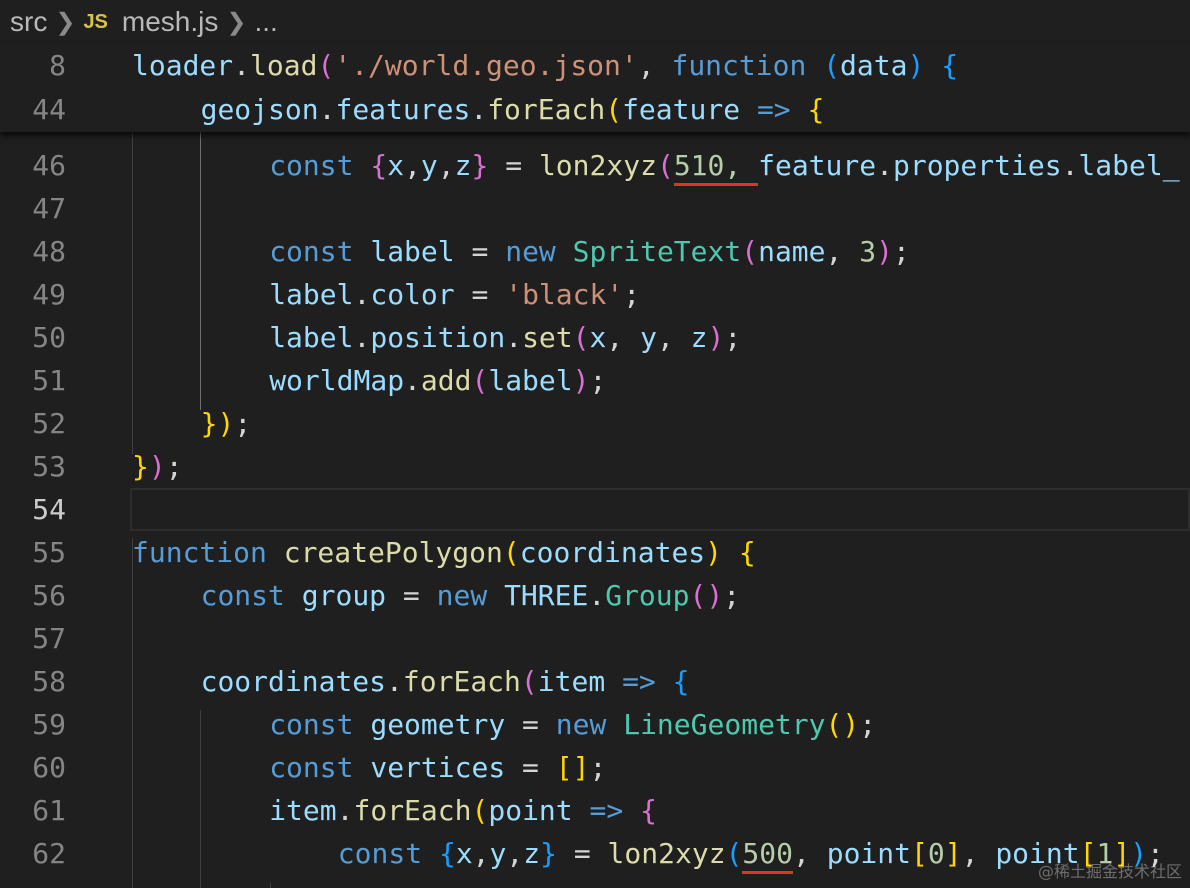 The height and width of the screenshot is (888, 1190). What do you see at coordinates (170, 22) in the screenshot?
I see `breadcrumb-file: mesh.js` at bounding box center [170, 22].